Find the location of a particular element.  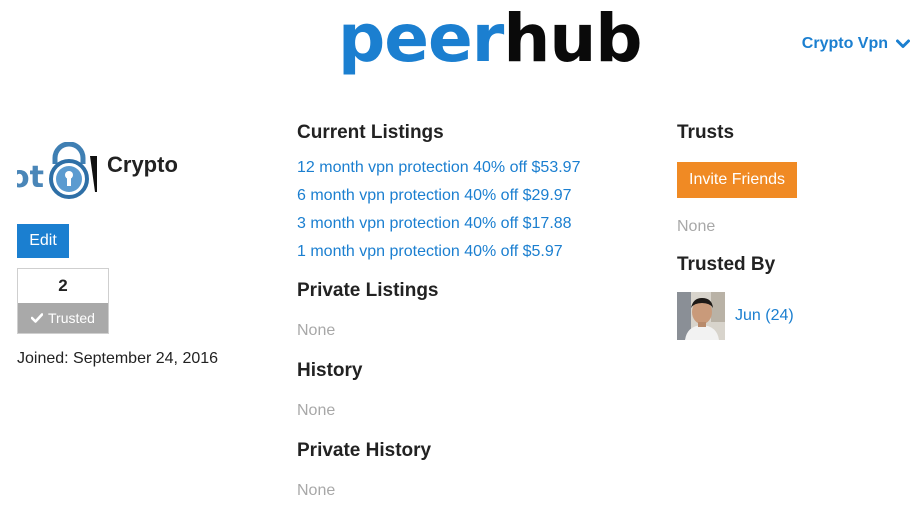

profile-avatar: ot is located at coordinates (57, 171).